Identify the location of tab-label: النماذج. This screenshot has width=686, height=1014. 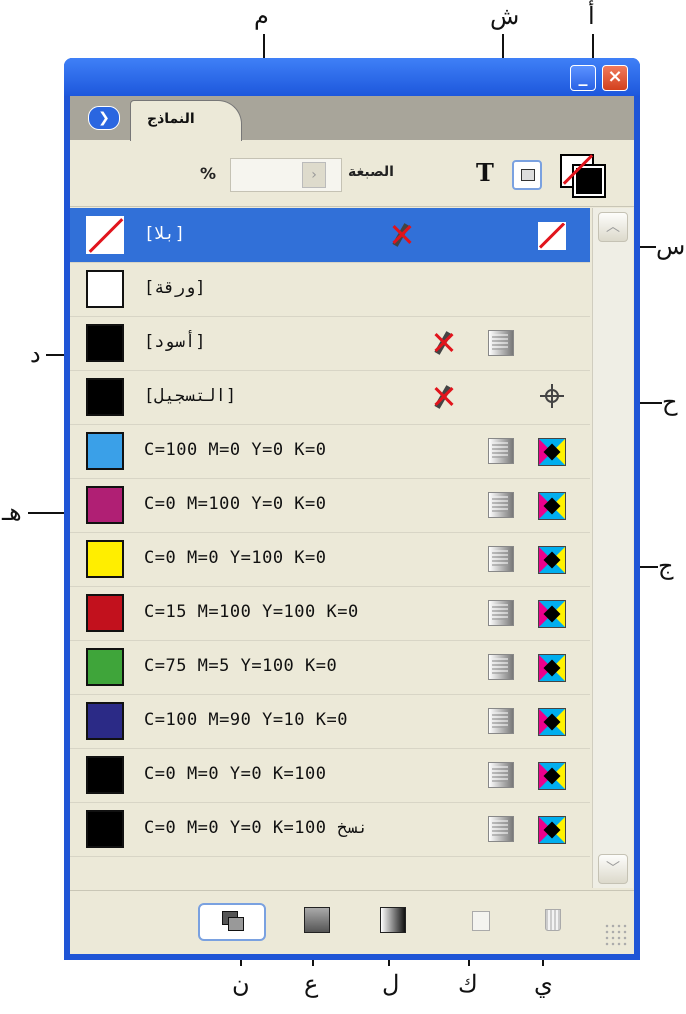
(171, 119).